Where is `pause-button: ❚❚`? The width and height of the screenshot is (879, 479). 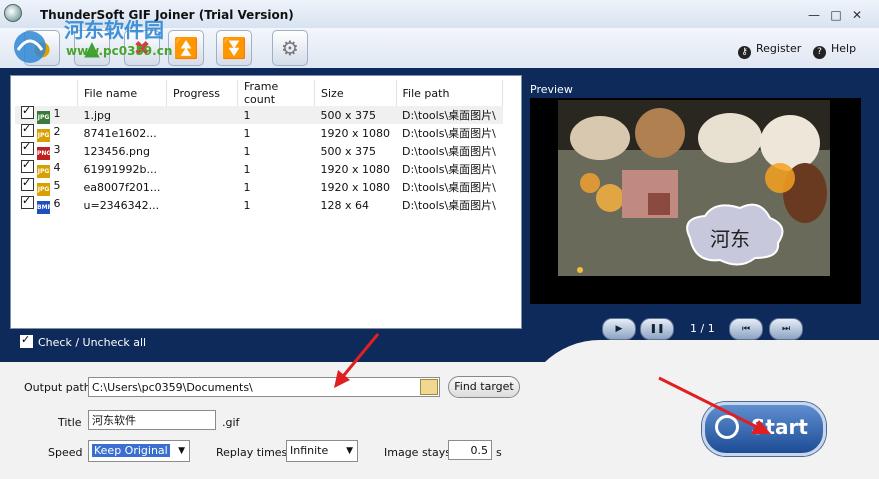
pause-button: ❚❚ is located at coordinates (657, 329).